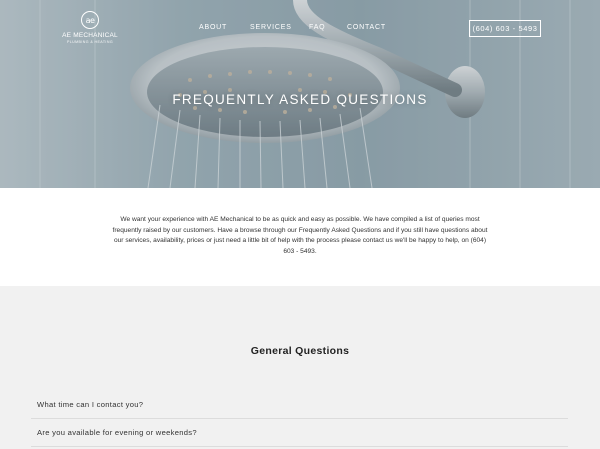 The image size is (600, 449). What do you see at coordinates (90, 404) in the screenshot?
I see `faq-question: What time can I contact you?` at bounding box center [90, 404].